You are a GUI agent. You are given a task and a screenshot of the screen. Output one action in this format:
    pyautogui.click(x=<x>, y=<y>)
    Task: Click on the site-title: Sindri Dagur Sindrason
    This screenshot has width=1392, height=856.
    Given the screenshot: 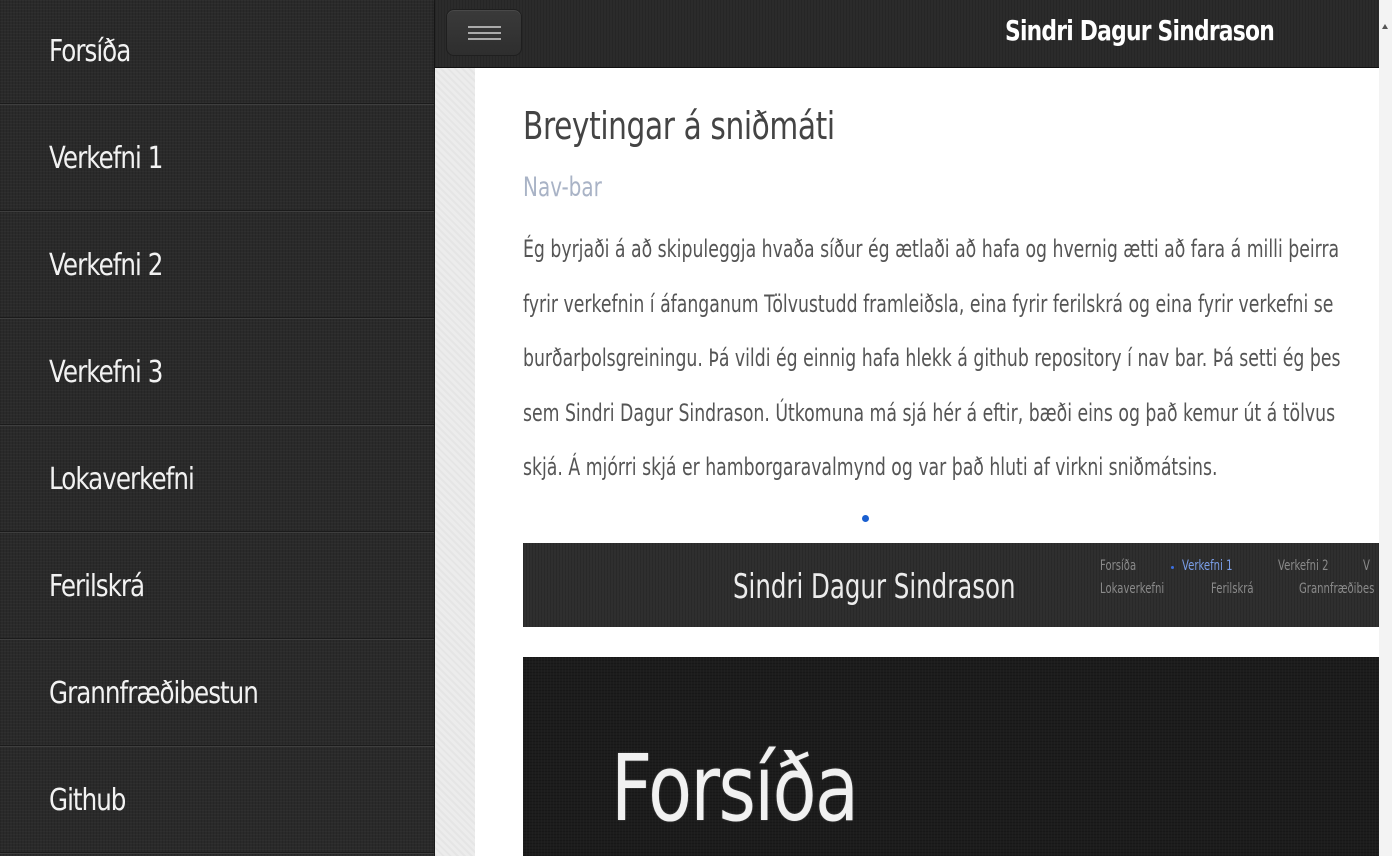 What is the action you would take?
    pyautogui.click(x=1140, y=30)
    